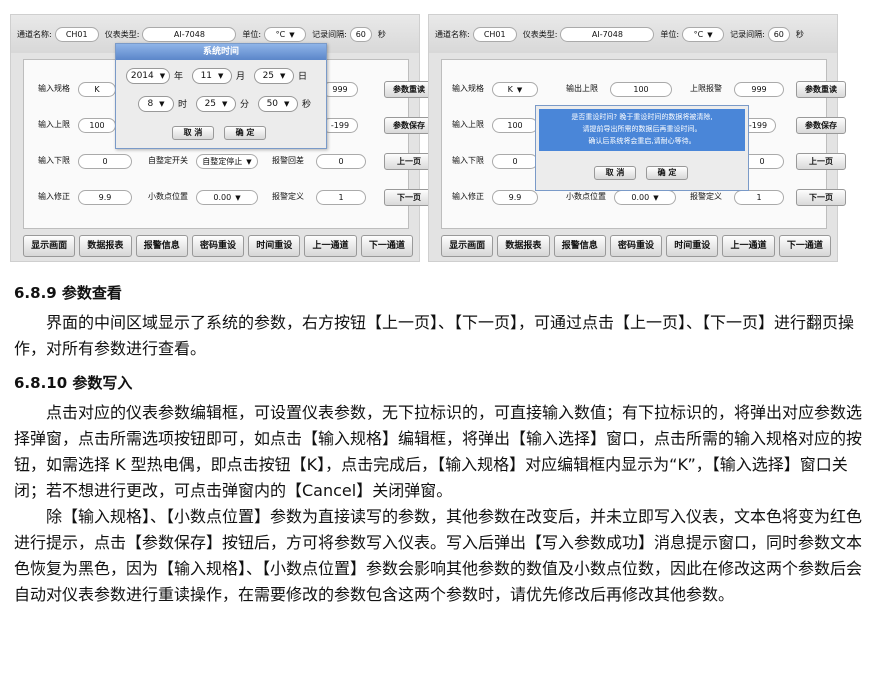 The image size is (888, 690). What do you see at coordinates (641, 89) in the screenshot?
I see `param-mid-value: 100` at bounding box center [641, 89].